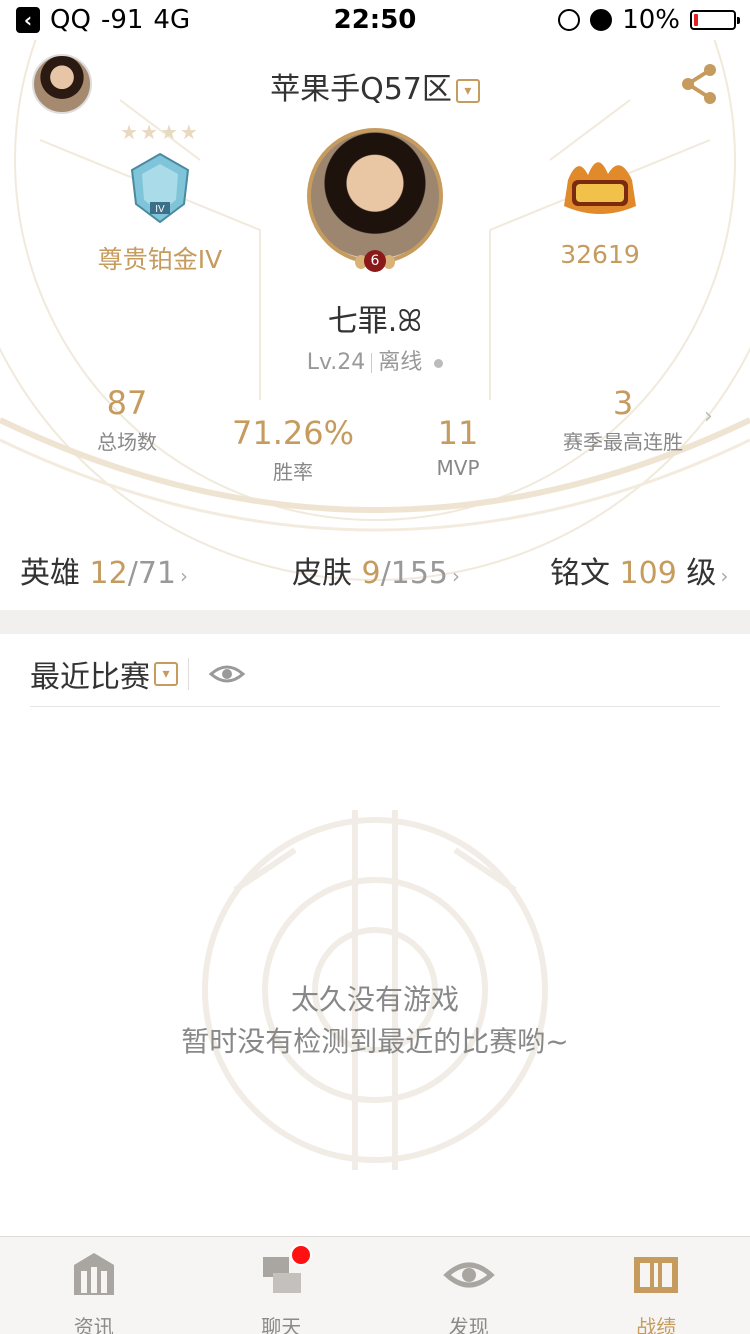 This screenshot has width=750, height=1334. Describe the element at coordinates (301, 1255) in the screenshot. I see `chat-notification-badge` at that location.